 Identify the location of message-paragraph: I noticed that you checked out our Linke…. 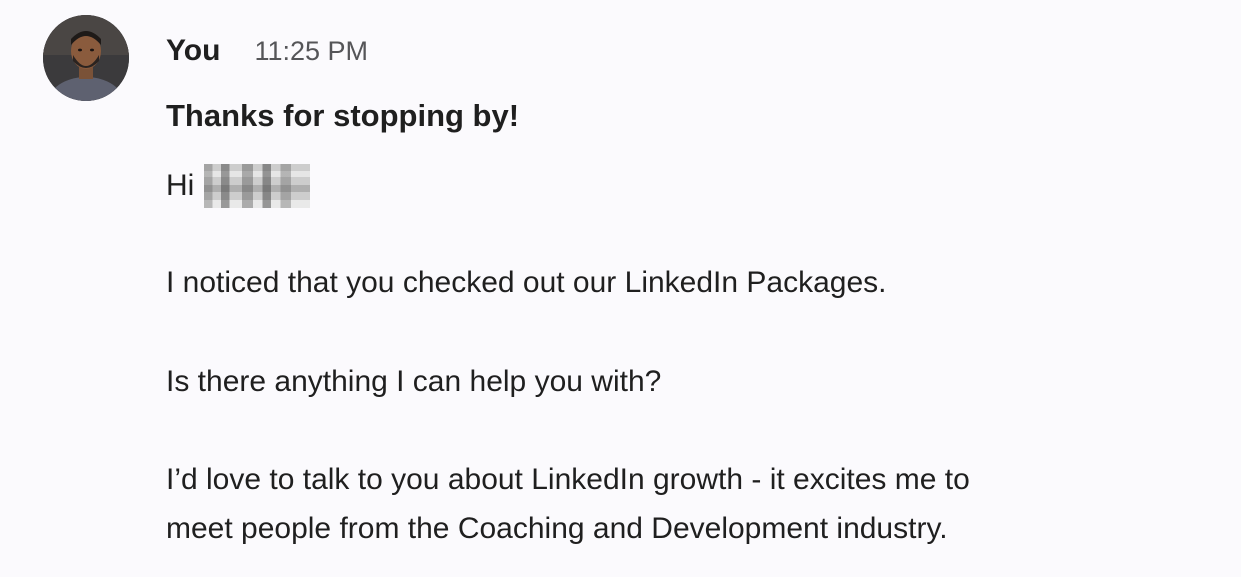
(526, 282).